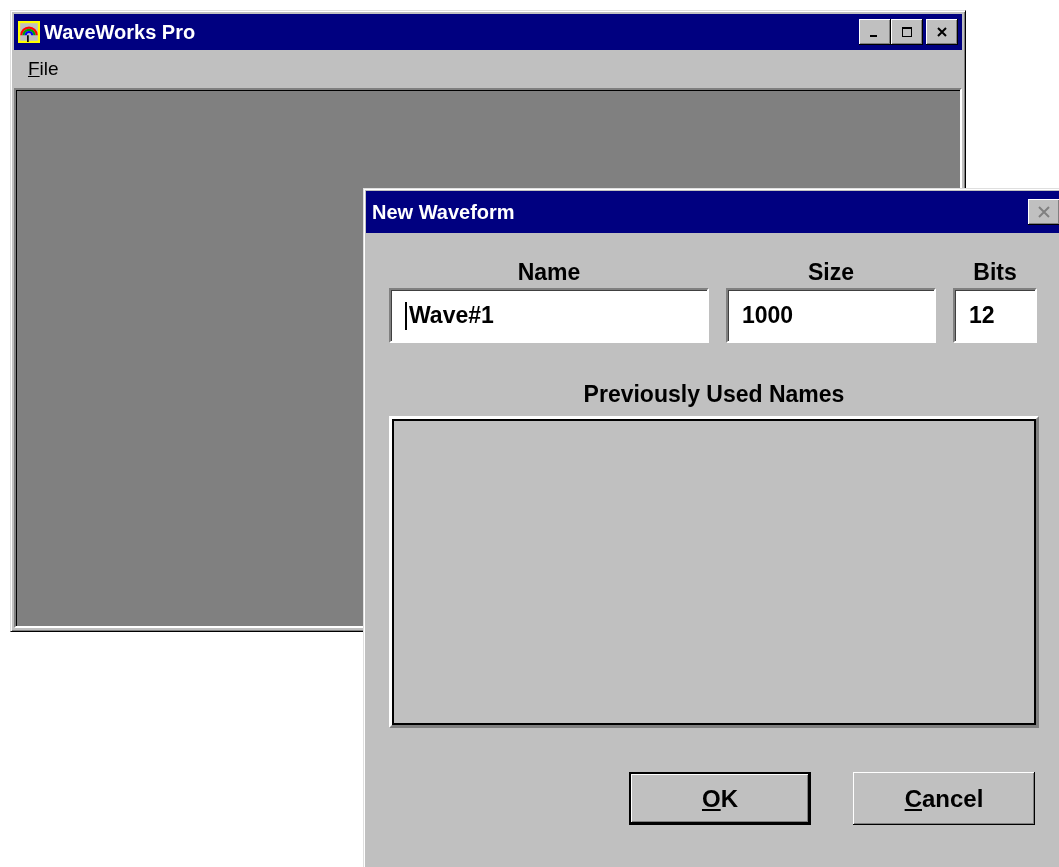  What do you see at coordinates (444, 212) in the screenshot?
I see `dialog-title: New Waveform` at bounding box center [444, 212].